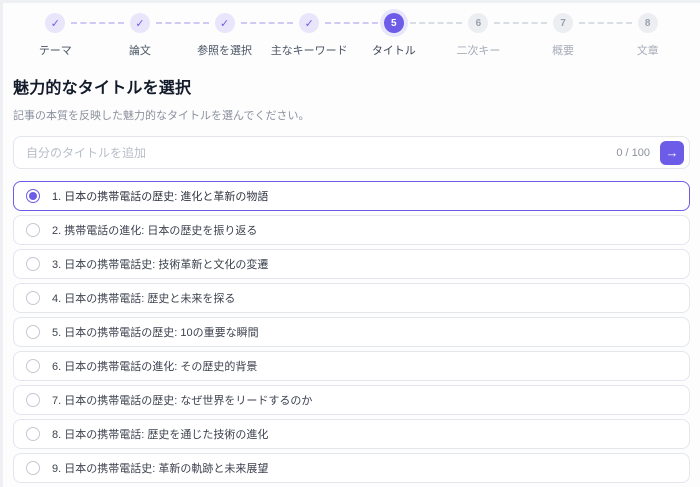 Image resolution: width=700 pixels, height=487 pixels. What do you see at coordinates (351, 468) in the screenshot?
I see `title-option: 9. 日本の携帯電話史: 革新の軌跡と未来展望` at bounding box center [351, 468].